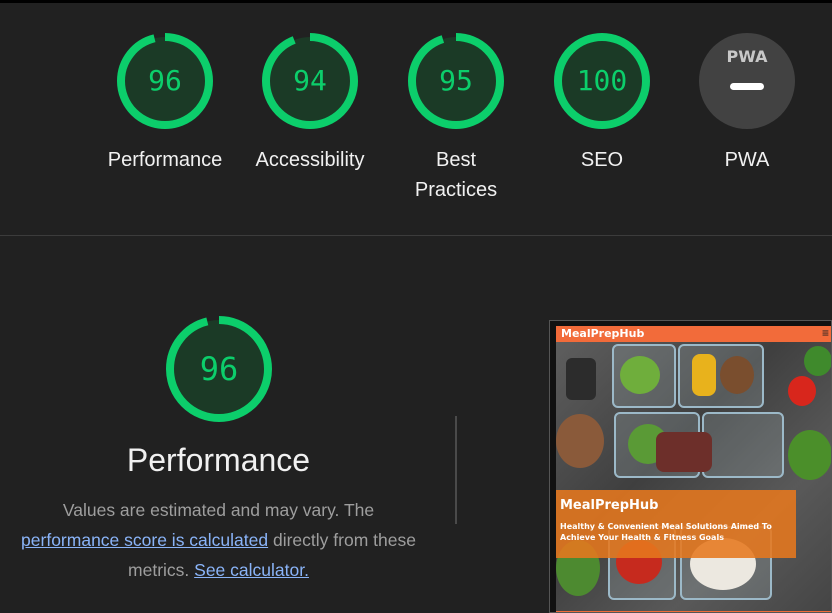 Image resolution: width=832 pixels, height=613 pixels. I want to click on container-box, so click(743, 445).